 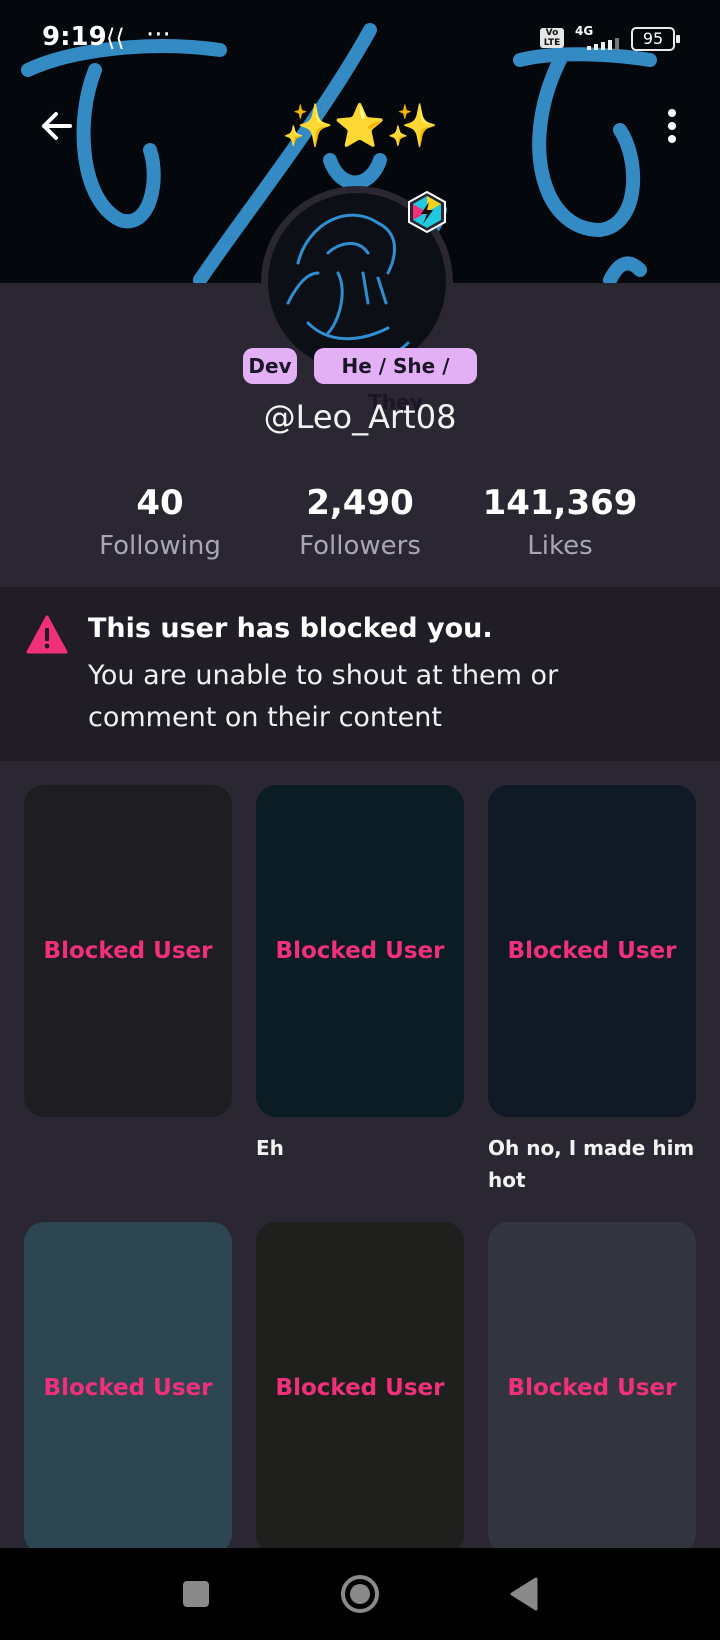 I want to click on stat-following: 40 Following, so click(x=160, y=523).